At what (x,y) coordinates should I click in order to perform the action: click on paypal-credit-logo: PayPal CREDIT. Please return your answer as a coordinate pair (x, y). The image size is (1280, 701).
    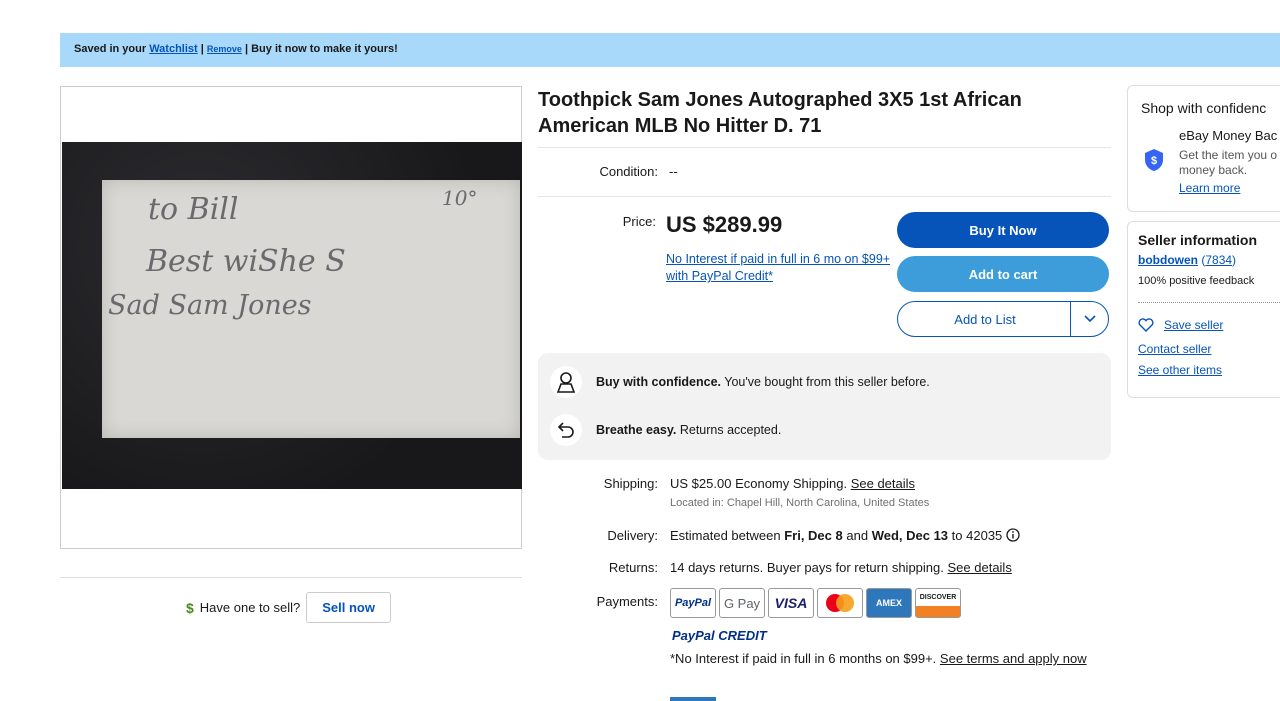
    Looking at the image, I should click on (719, 635).